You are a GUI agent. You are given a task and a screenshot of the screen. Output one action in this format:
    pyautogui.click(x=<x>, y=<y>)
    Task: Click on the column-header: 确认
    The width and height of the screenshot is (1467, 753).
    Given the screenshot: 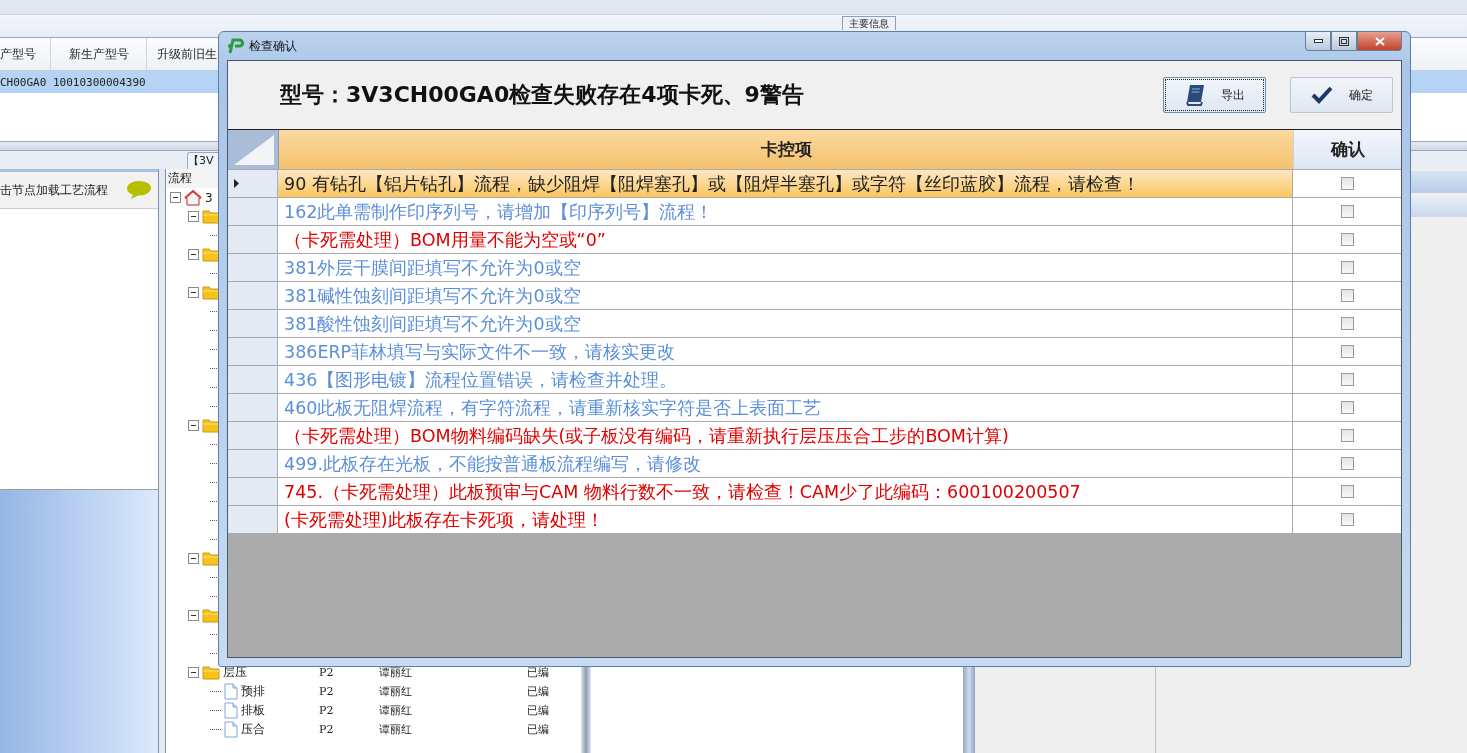 What is the action you would take?
    pyautogui.click(x=1347, y=149)
    